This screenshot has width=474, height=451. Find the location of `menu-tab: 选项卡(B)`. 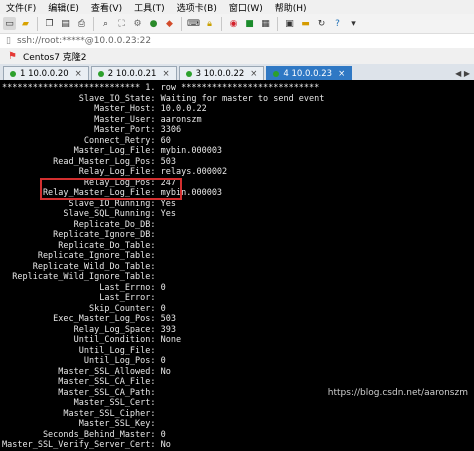

menu-tab: 选项卡(B) is located at coordinates (197, 7).